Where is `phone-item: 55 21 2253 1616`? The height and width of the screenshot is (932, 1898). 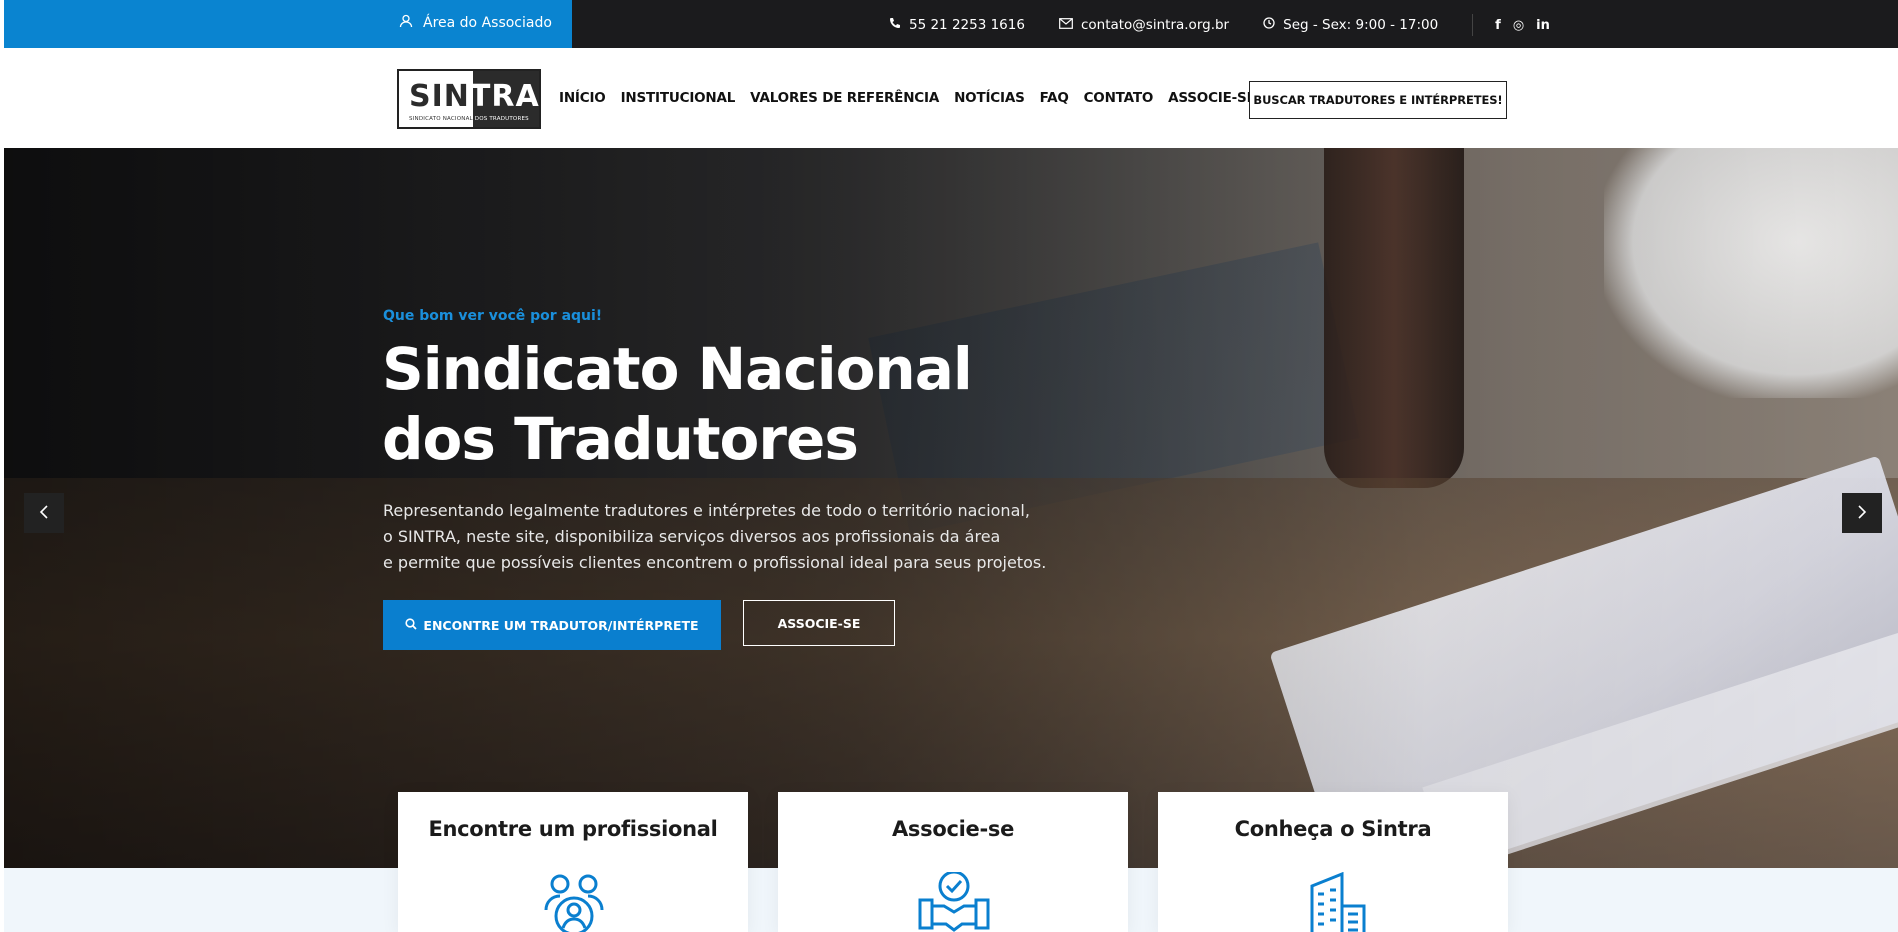
phone-item: 55 21 2253 1616 is located at coordinates (957, 25).